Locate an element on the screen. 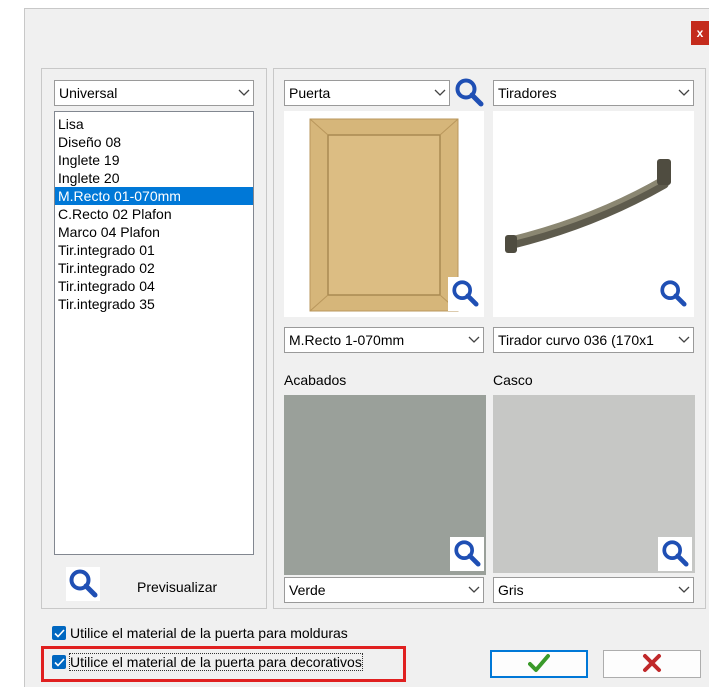  list-item: Marco 04 Plafon is located at coordinates (154, 232).